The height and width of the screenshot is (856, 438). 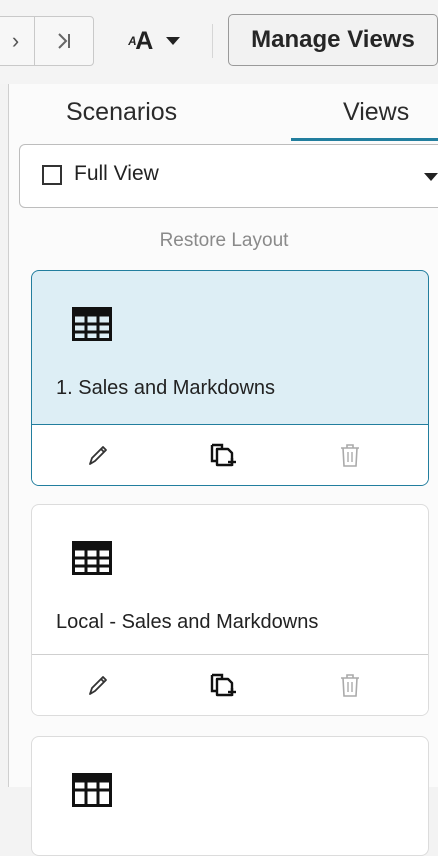 What do you see at coordinates (187, 622) in the screenshot?
I see `view-card-title: Local - Sales and Markdowns` at bounding box center [187, 622].